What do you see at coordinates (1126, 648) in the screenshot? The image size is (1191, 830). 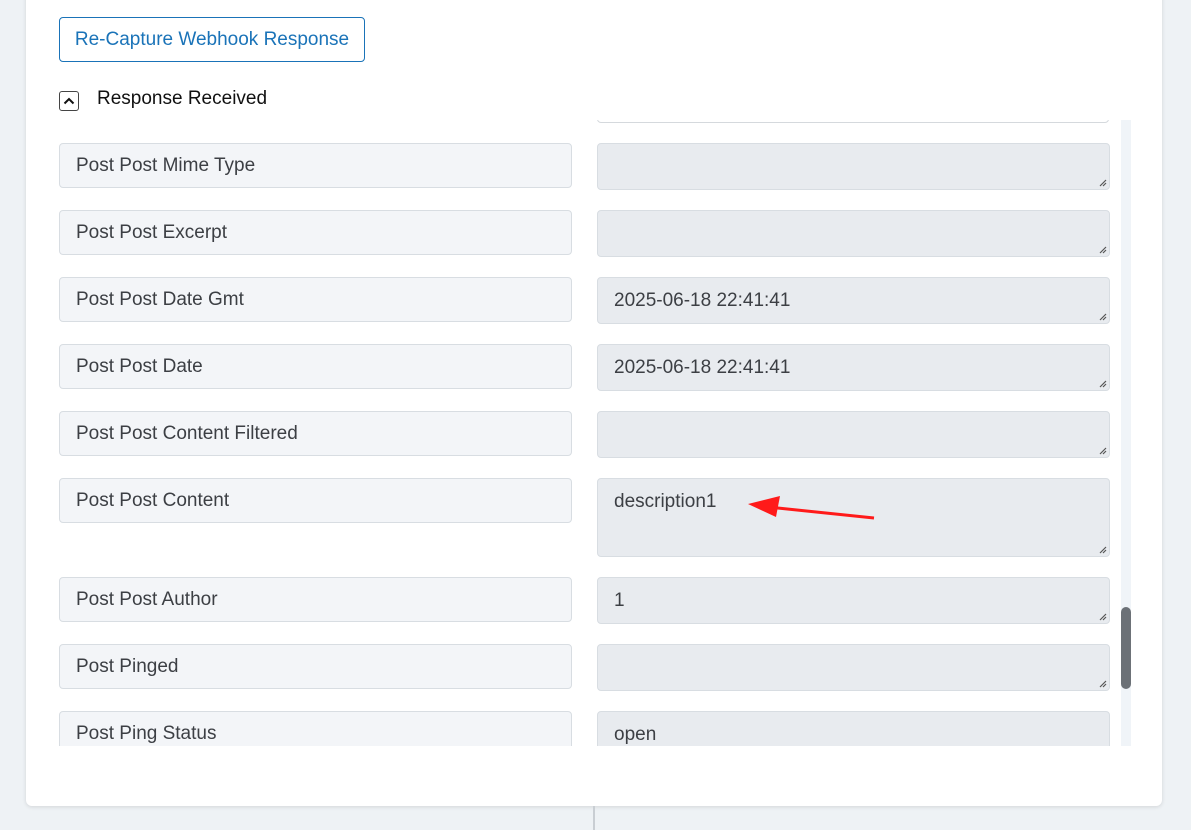 I see `scrollbar-thumb` at bounding box center [1126, 648].